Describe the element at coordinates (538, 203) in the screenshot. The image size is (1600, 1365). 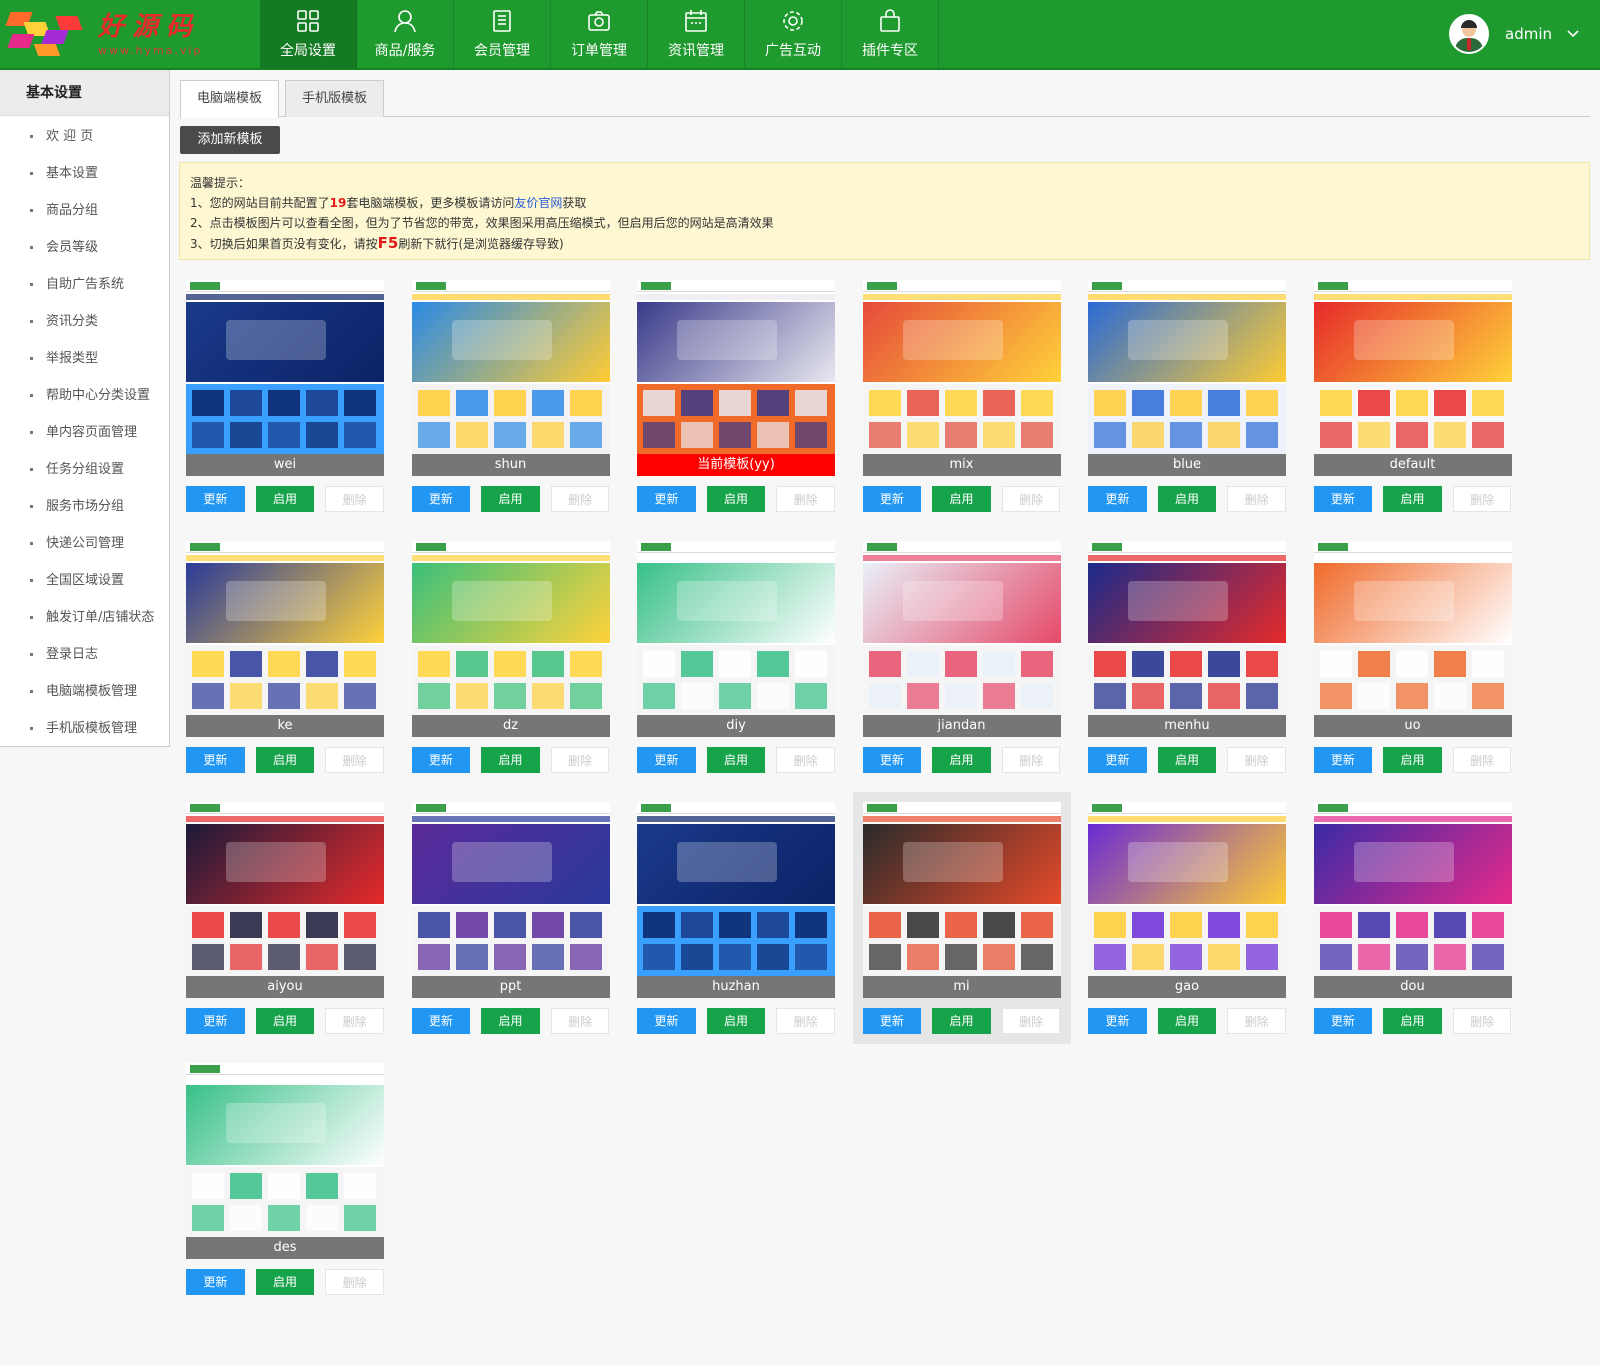
I see `official-site-link: 友价官网` at that location.